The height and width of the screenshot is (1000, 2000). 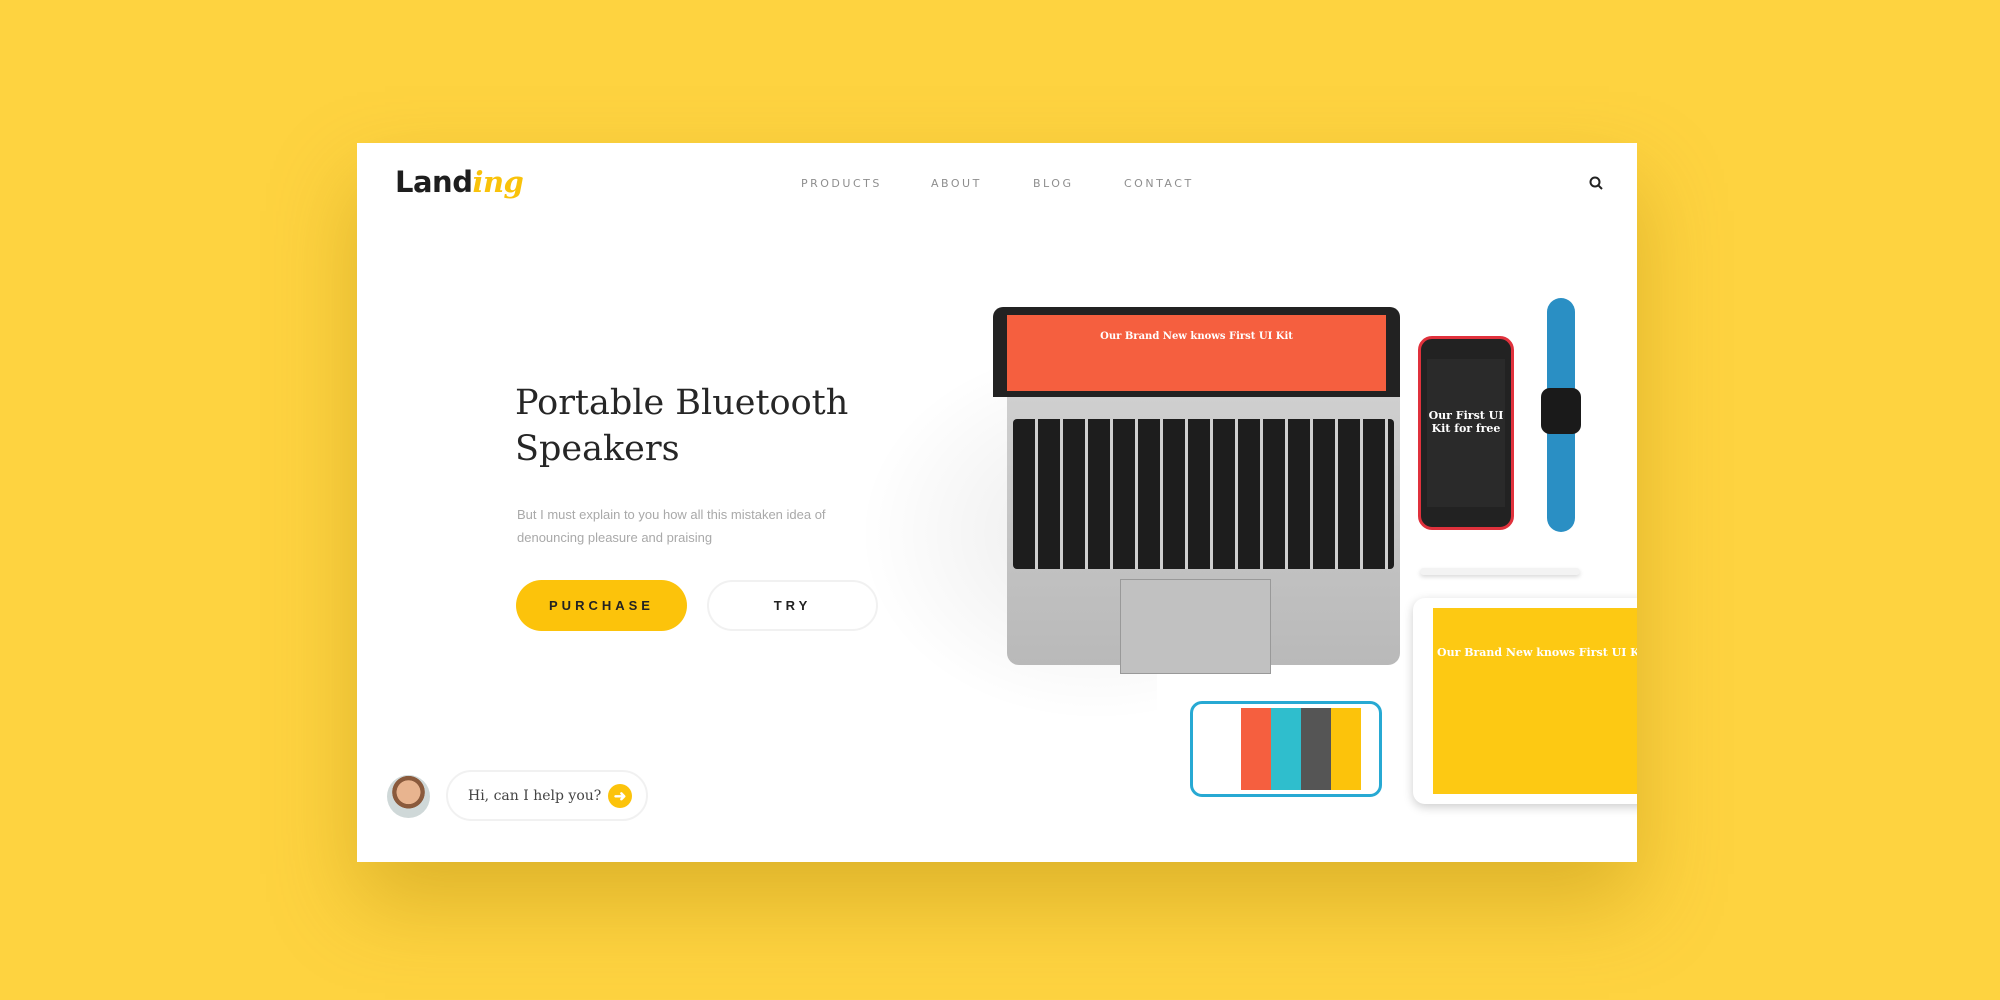 I want to click on hero-title: Portable Bluetooth Speakers, so click(x=715, y=426).